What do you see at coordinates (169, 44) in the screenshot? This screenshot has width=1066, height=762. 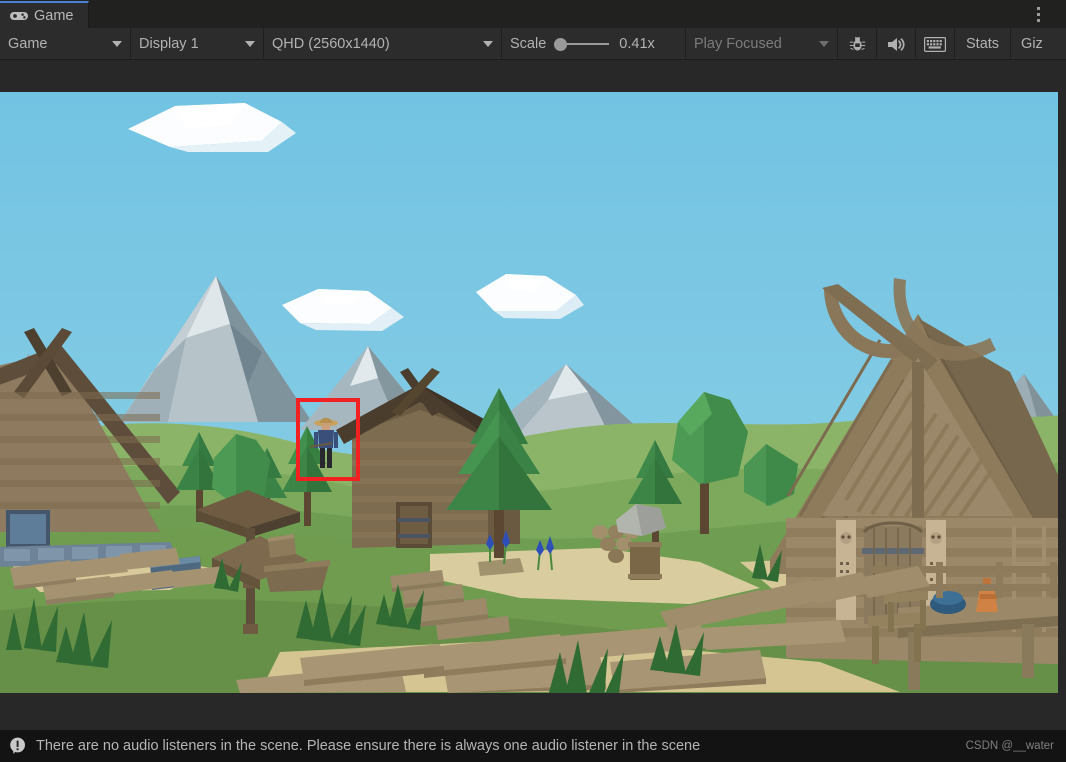 I see `display-value: Display 1` at bounding box center [169, 44].